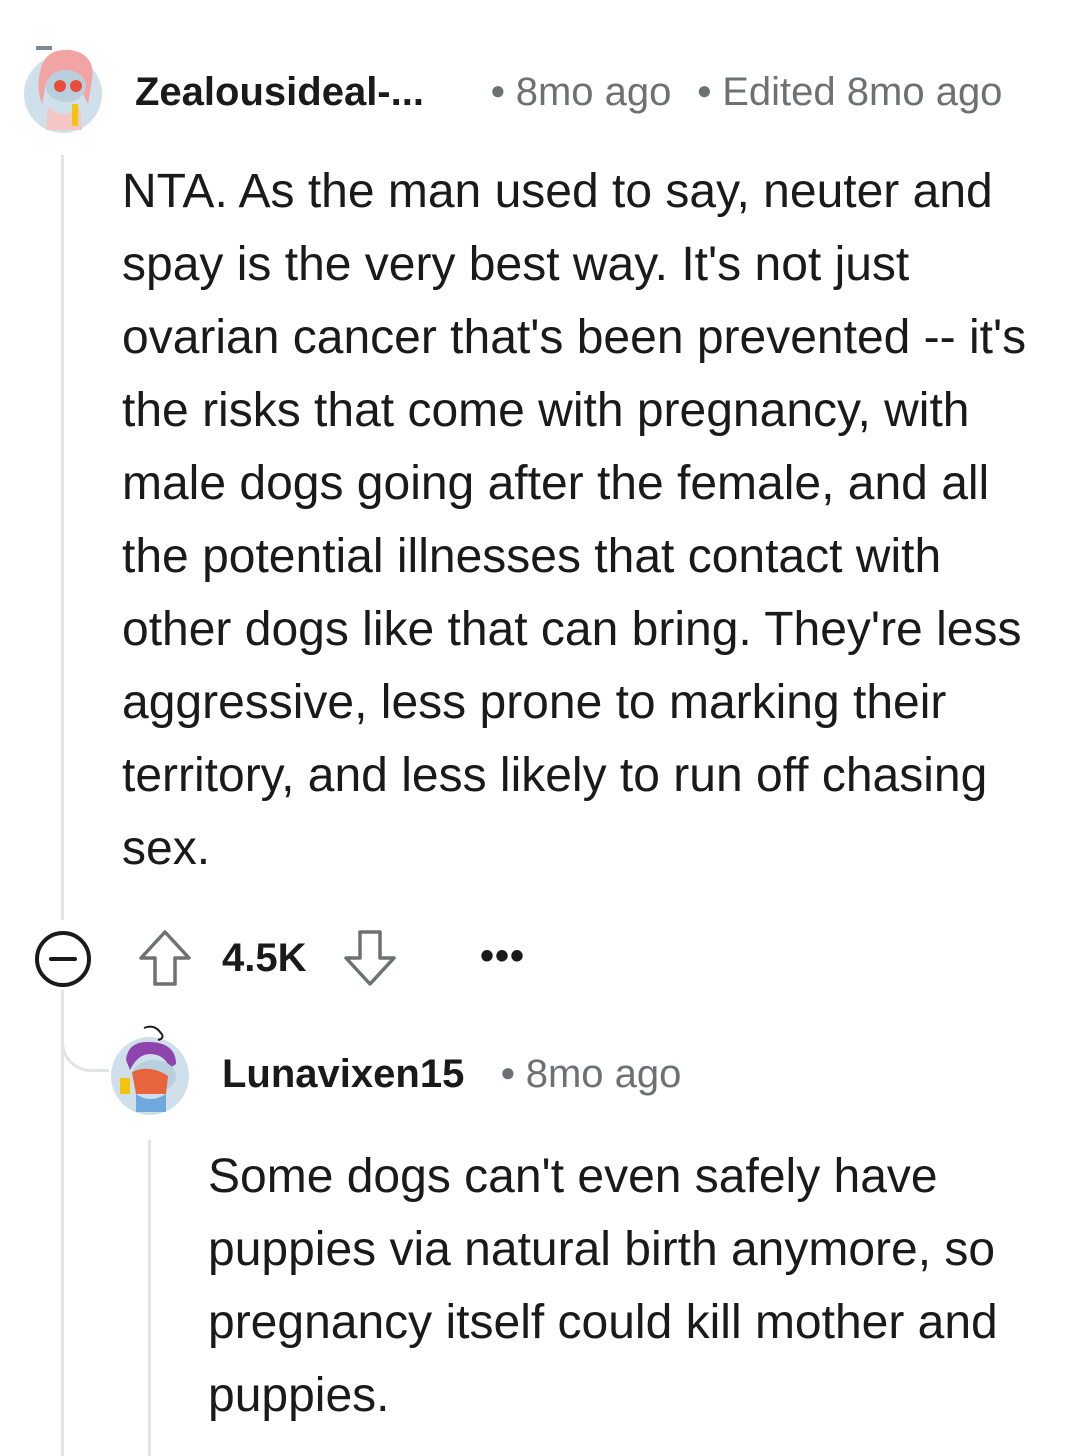 The image size is (1079, 1456). What do you see at coordinates (862, 92) in the screenshot?
I see `edited-label: Edited 8mo ago` at bounding box center [862, 92].